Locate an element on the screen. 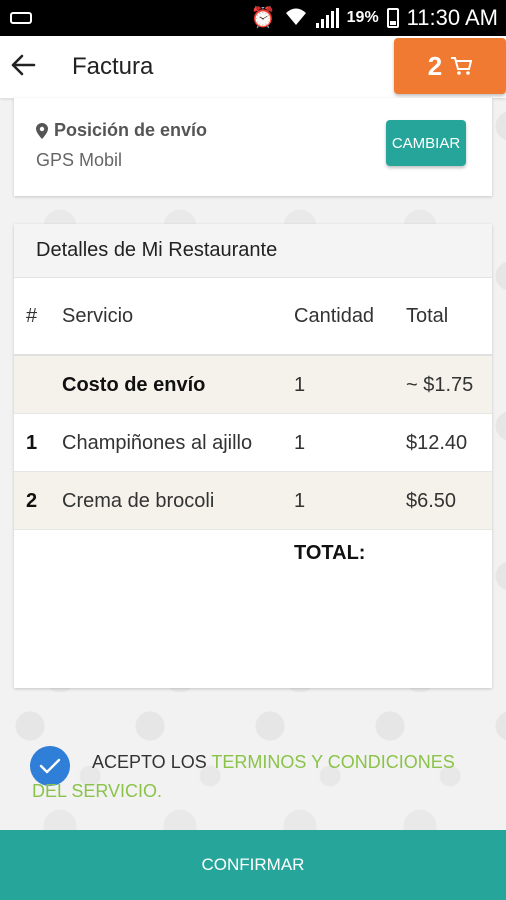 This screenshot has width=506, height=900. restaurant-header: Detalles de Mi Restaurante is located at coordinates (253, 251).